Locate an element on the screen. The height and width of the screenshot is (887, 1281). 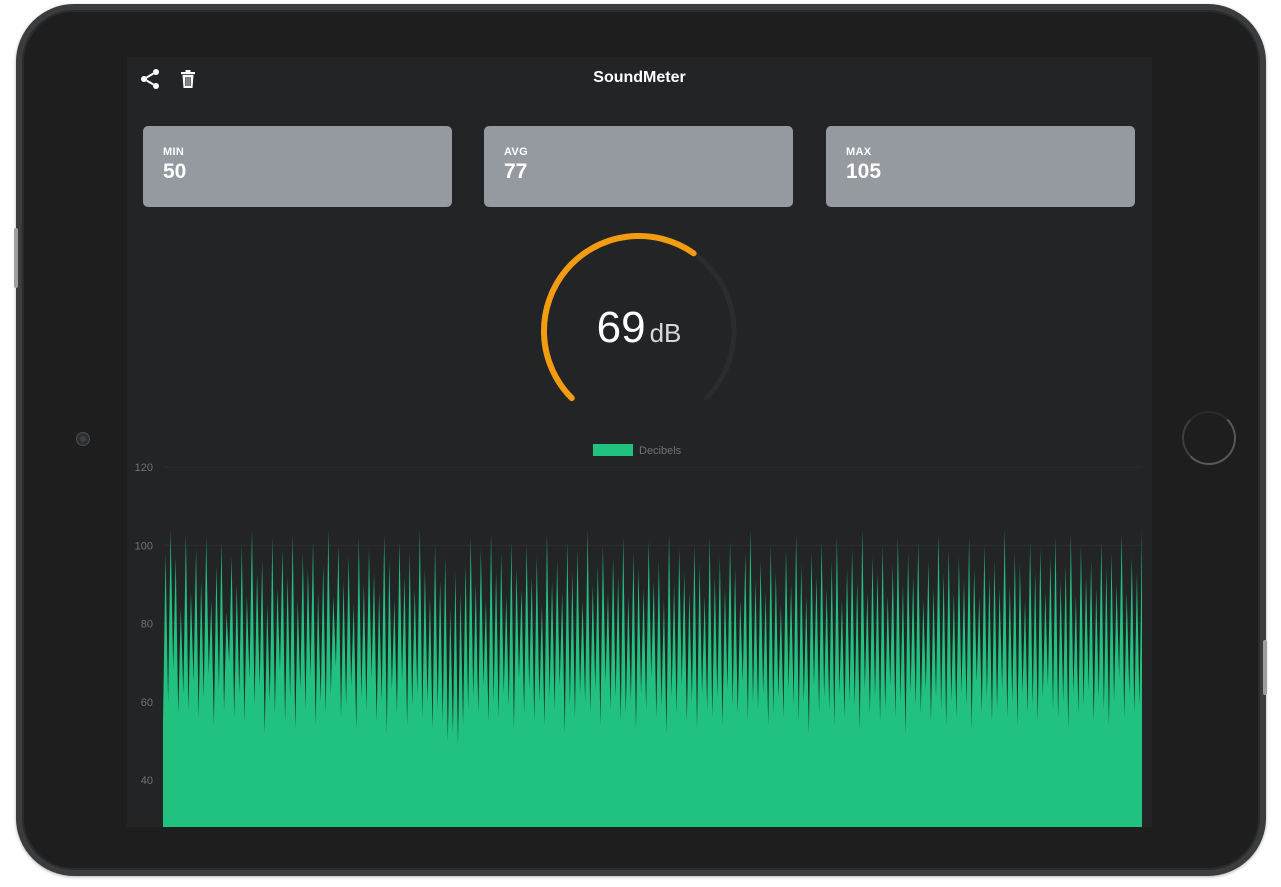
y-tick-label: 40 is located at coordinates (147, 781).